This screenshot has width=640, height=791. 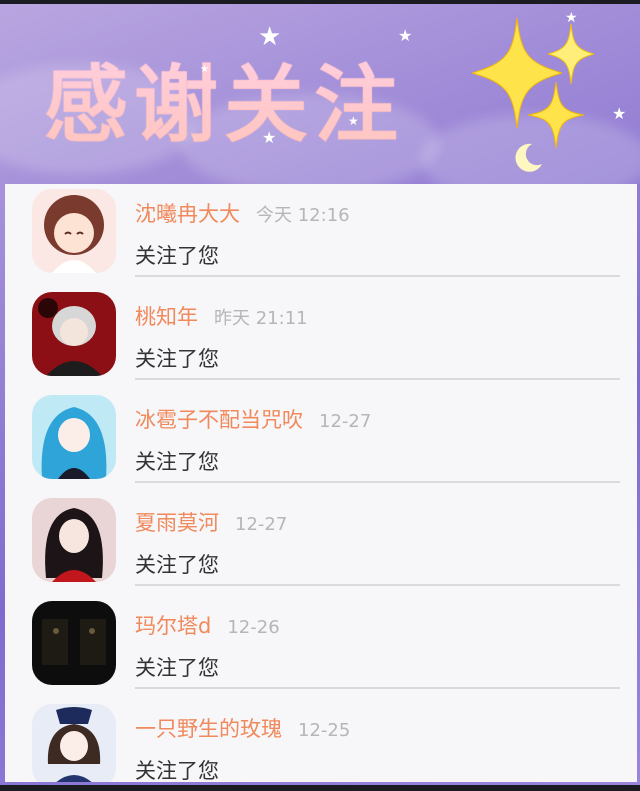 I want to click on bottom-border, so click(x=320, y=788).